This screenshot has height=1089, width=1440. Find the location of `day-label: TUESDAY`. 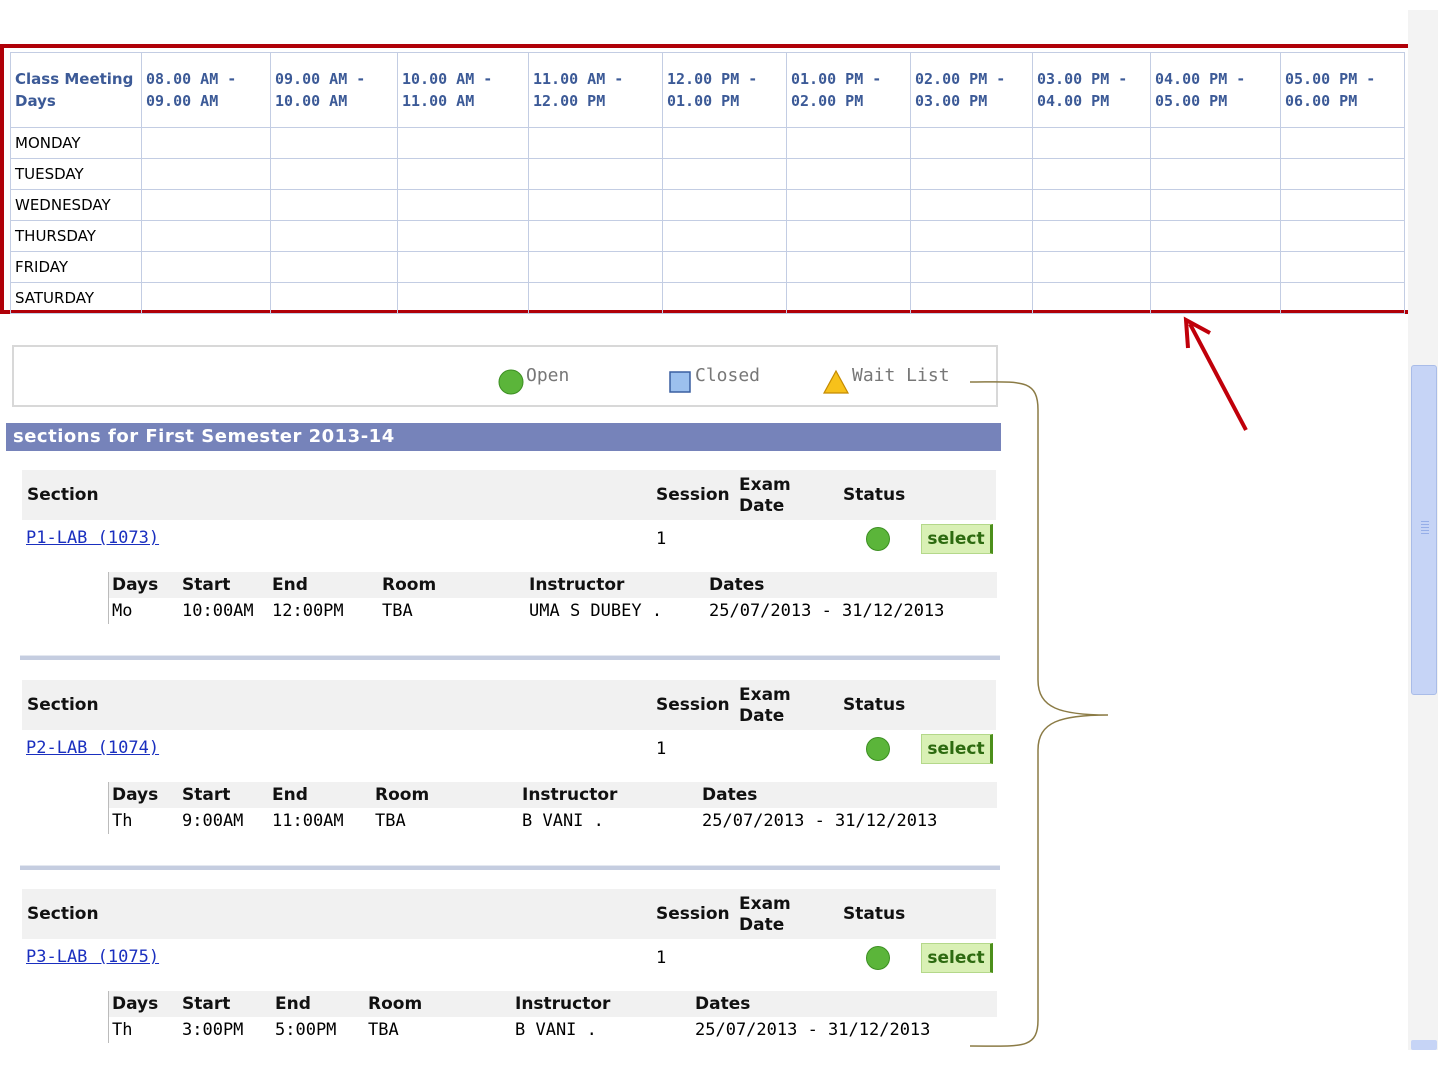

day-label: TUESDAY is located at coordinates (76, 174).